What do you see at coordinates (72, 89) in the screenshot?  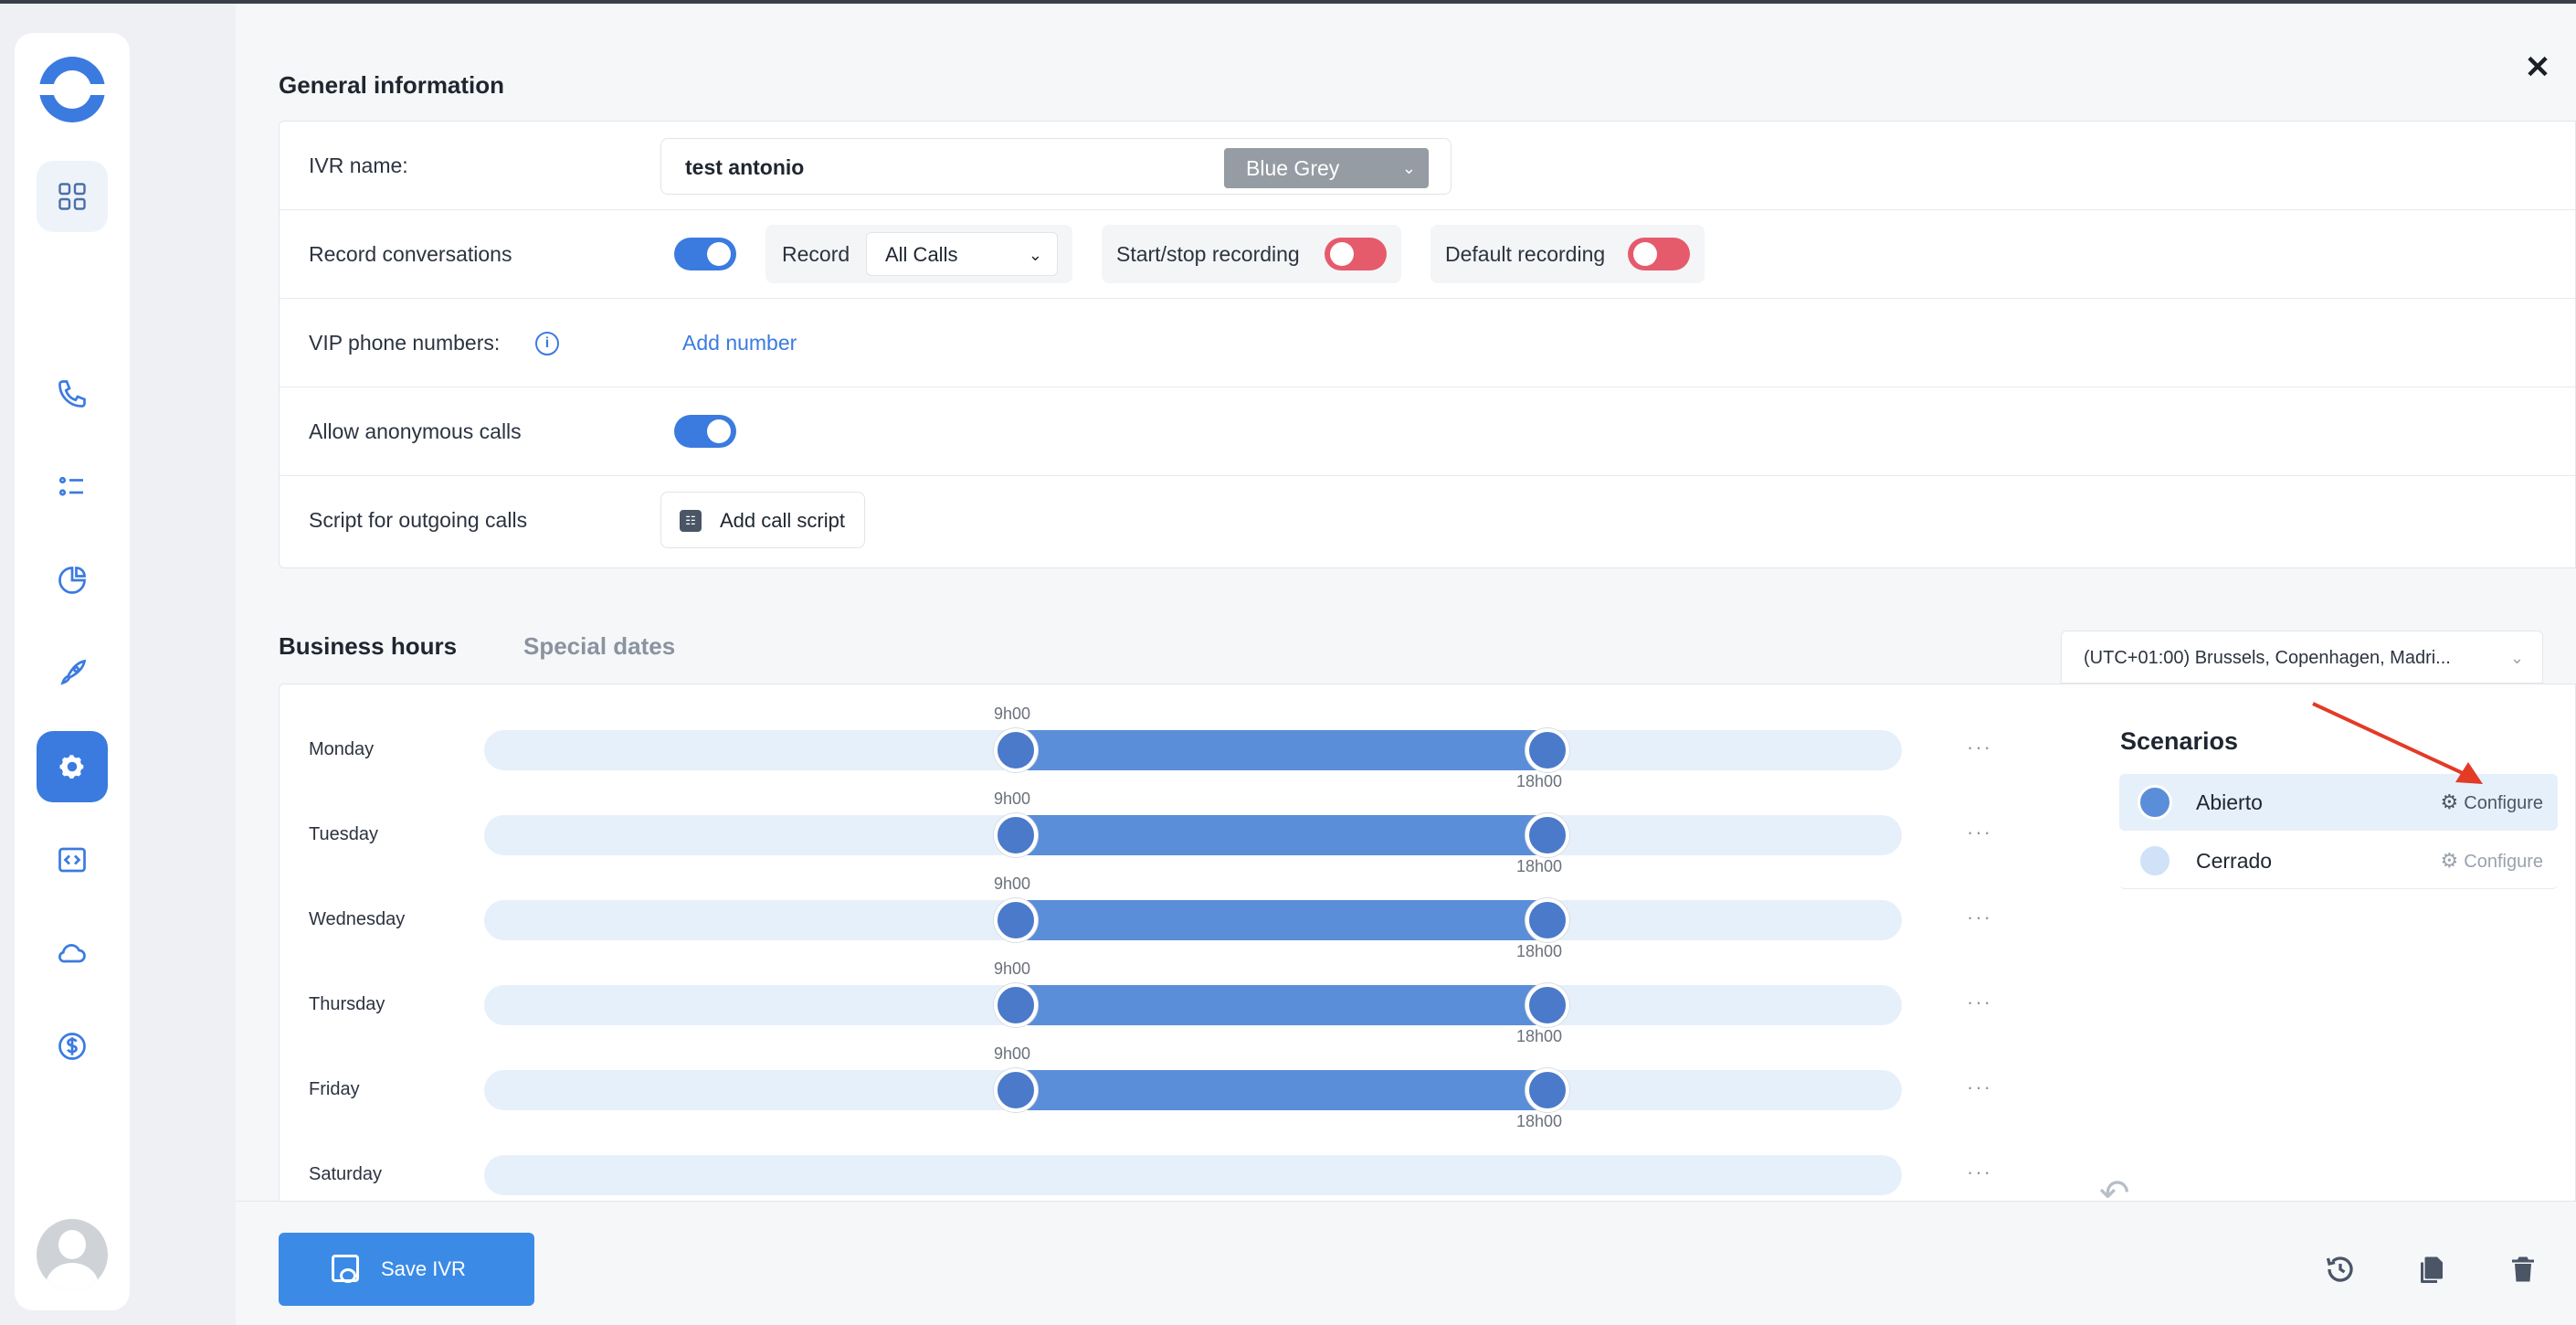 I see `app-logo` at bounding box center [72, 89].